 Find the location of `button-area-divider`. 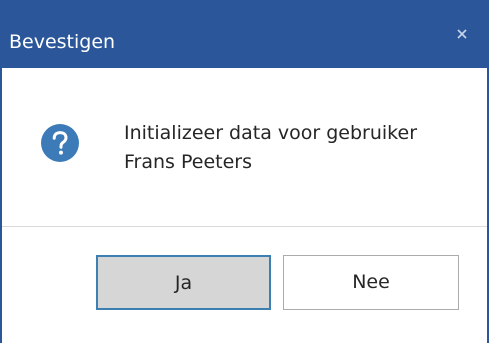

button-area-divider is located at coordinates (244, 226).